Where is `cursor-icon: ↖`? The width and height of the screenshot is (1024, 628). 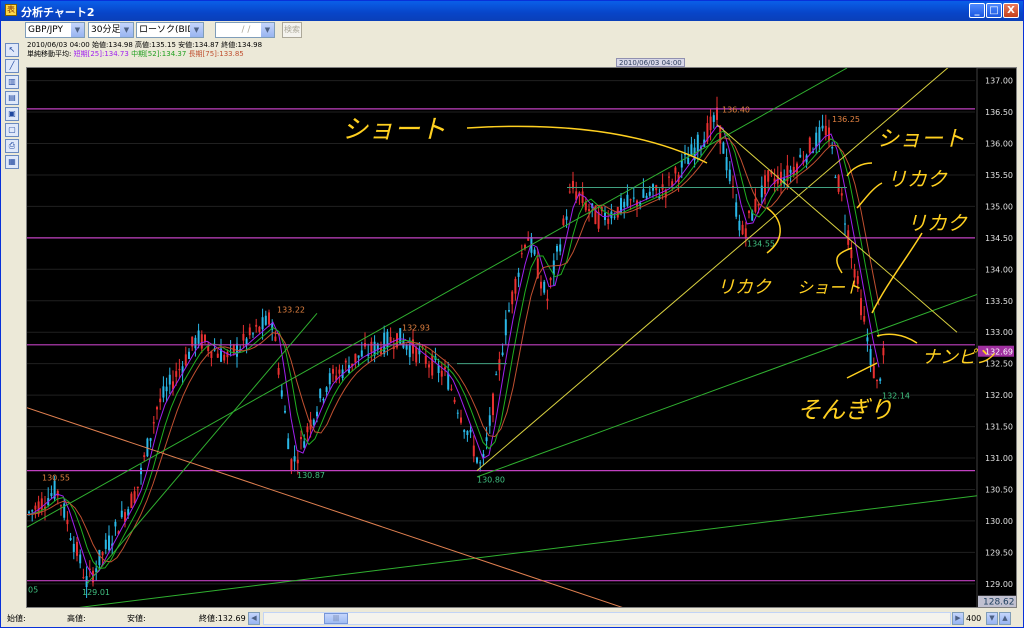 cursor-icon: ↖ is located at coordinates (12, 50).